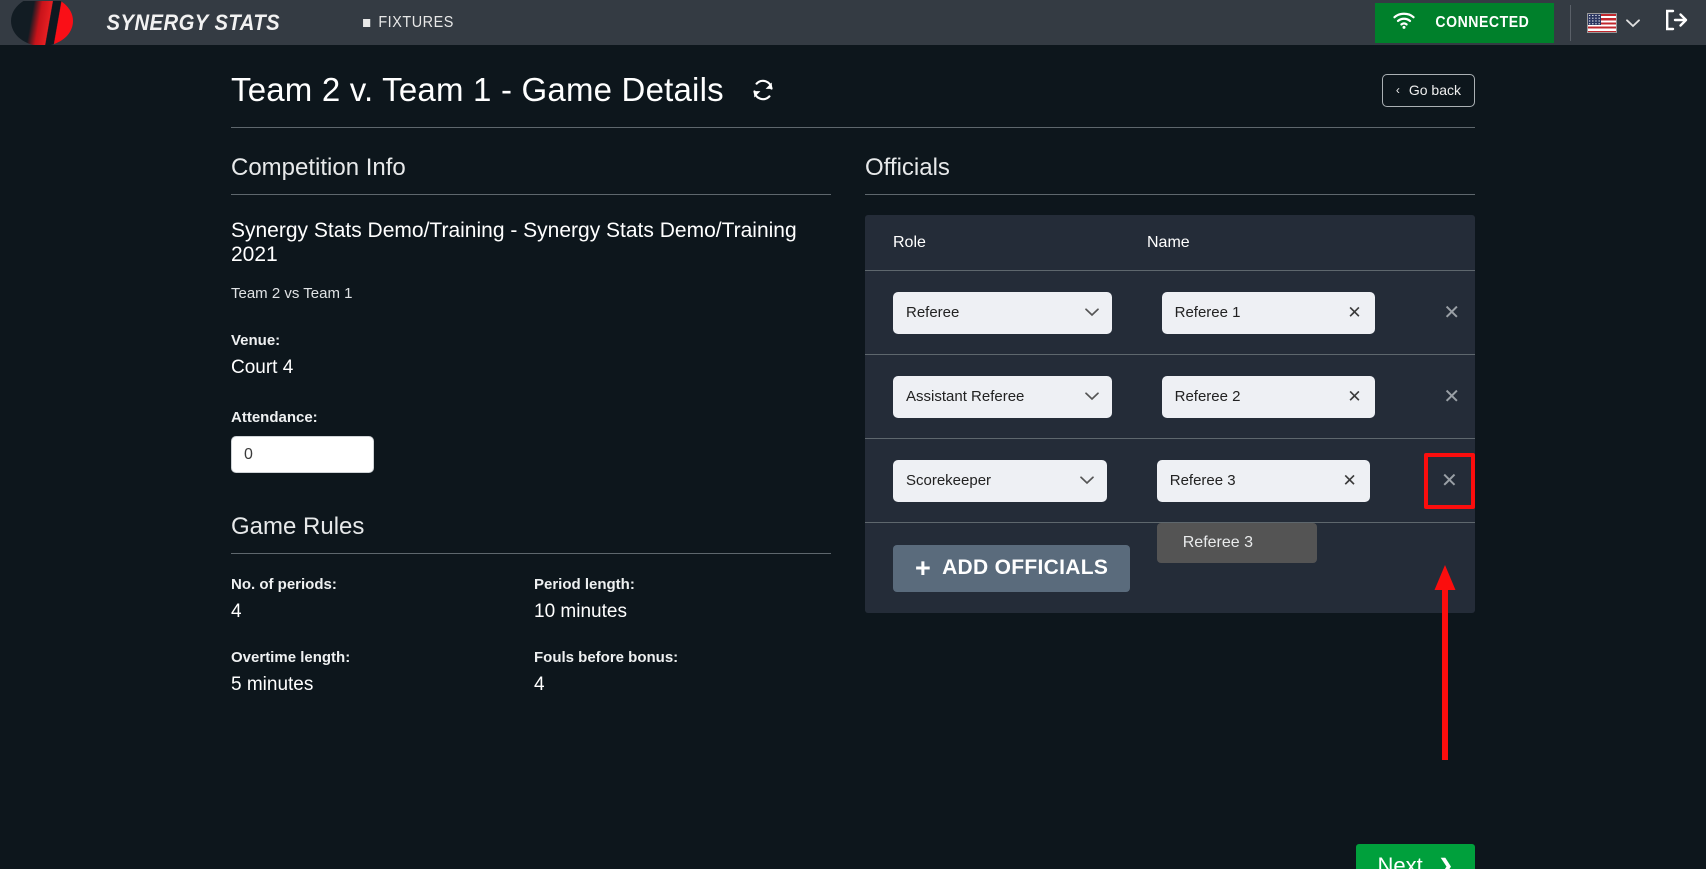  What do you see at coordinates (1207, 396) in the screenshot?
I see `name-input-value: Referee 2` at bounding box center [1207, 396].